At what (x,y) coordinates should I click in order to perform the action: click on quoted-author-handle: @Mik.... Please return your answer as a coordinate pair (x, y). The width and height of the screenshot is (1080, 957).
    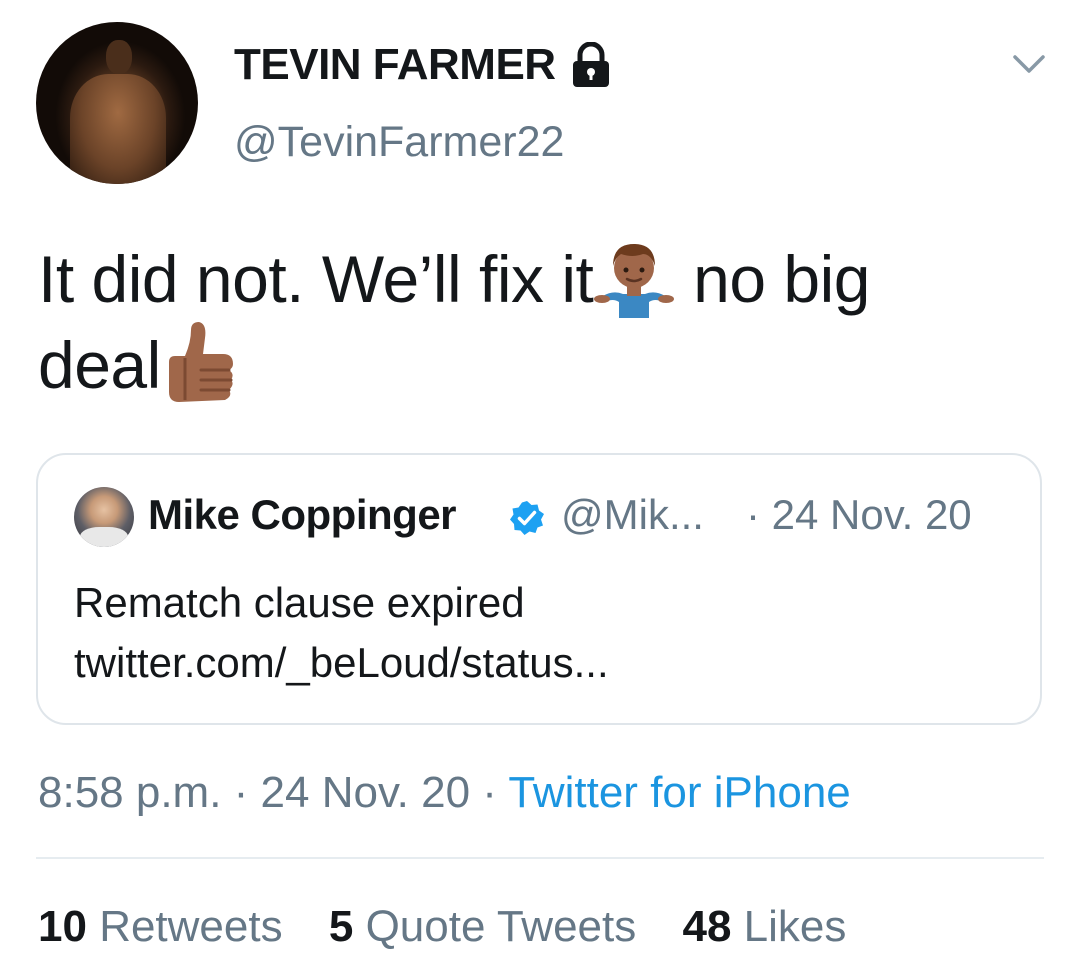
    Looking at the image, I should click on (632, 515).